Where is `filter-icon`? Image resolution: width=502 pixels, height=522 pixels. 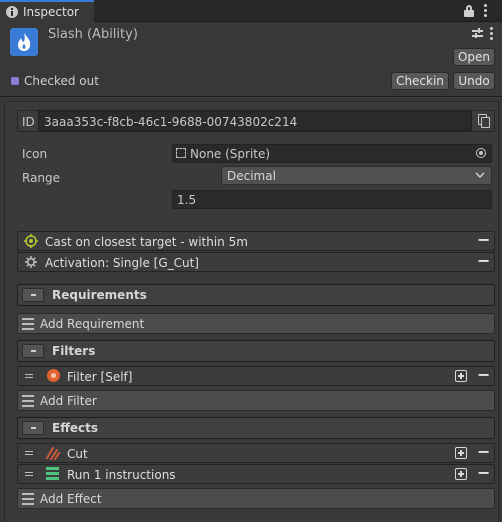
filter-icon is located at coordinates (53, 375).